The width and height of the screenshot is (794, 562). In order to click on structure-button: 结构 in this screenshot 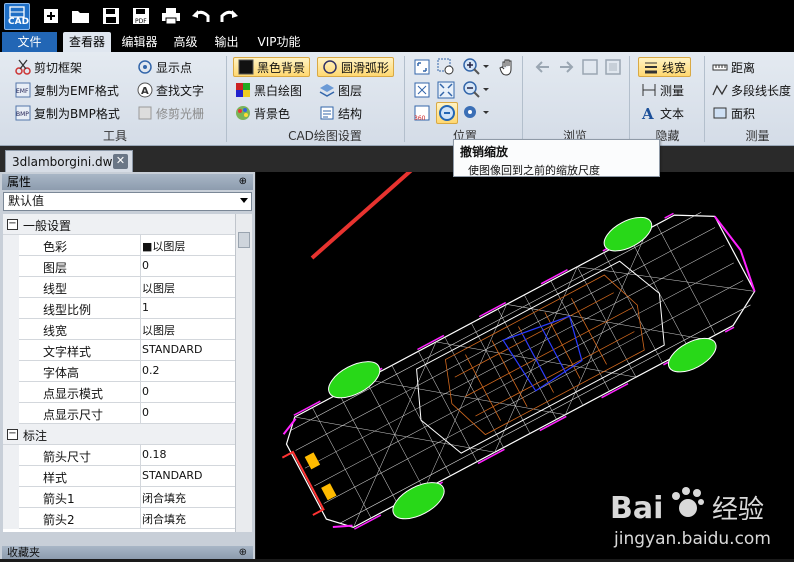, I will do `click(340, 113)`.